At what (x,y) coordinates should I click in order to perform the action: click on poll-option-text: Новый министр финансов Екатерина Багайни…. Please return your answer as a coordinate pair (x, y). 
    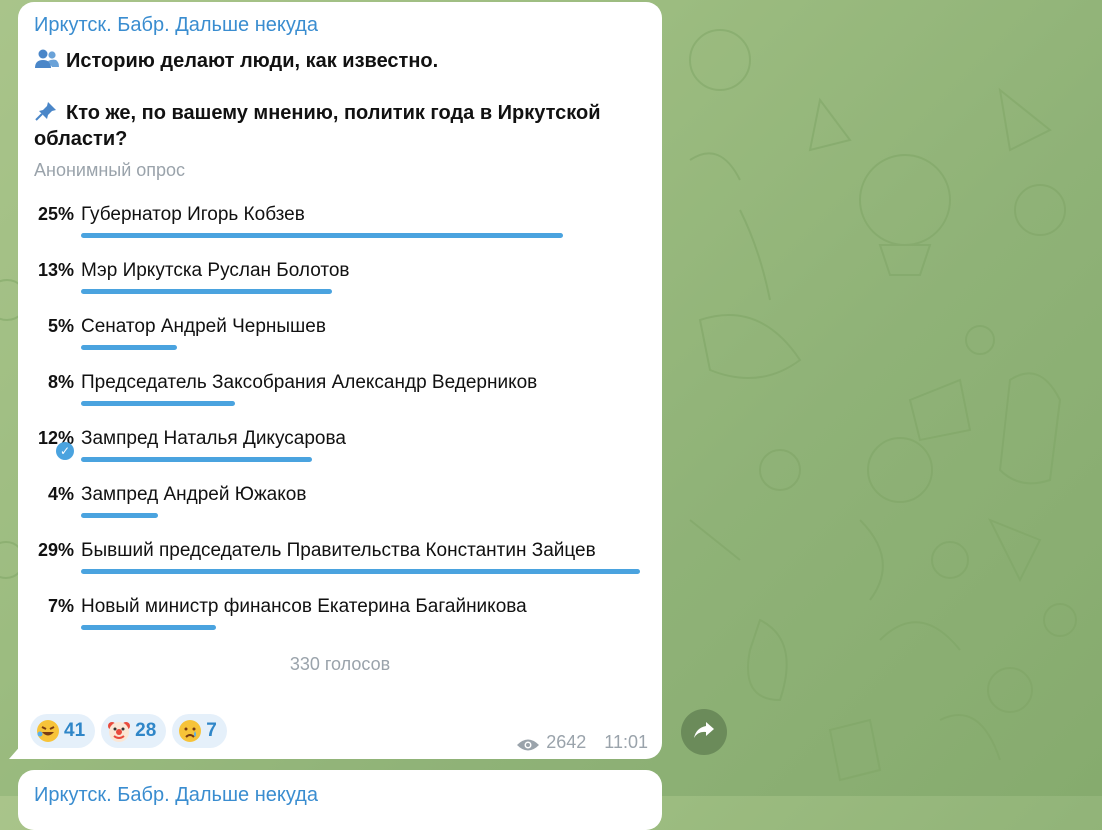
    Looking at the image, I should click on (304, 606).